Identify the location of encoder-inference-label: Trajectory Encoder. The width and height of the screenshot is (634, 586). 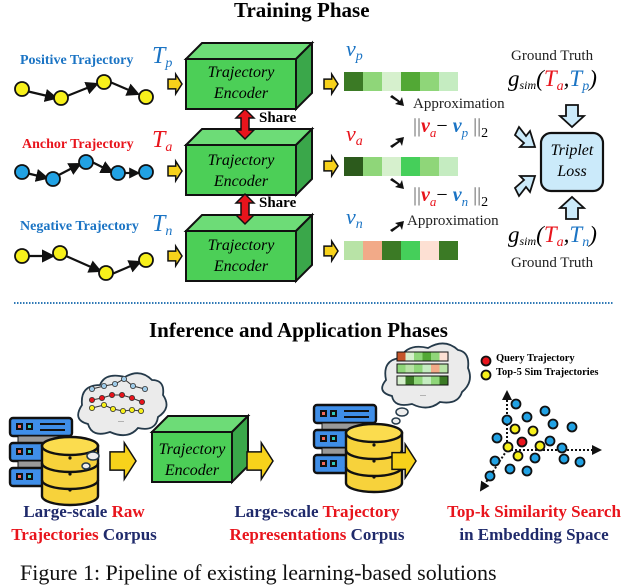
(192, 460).